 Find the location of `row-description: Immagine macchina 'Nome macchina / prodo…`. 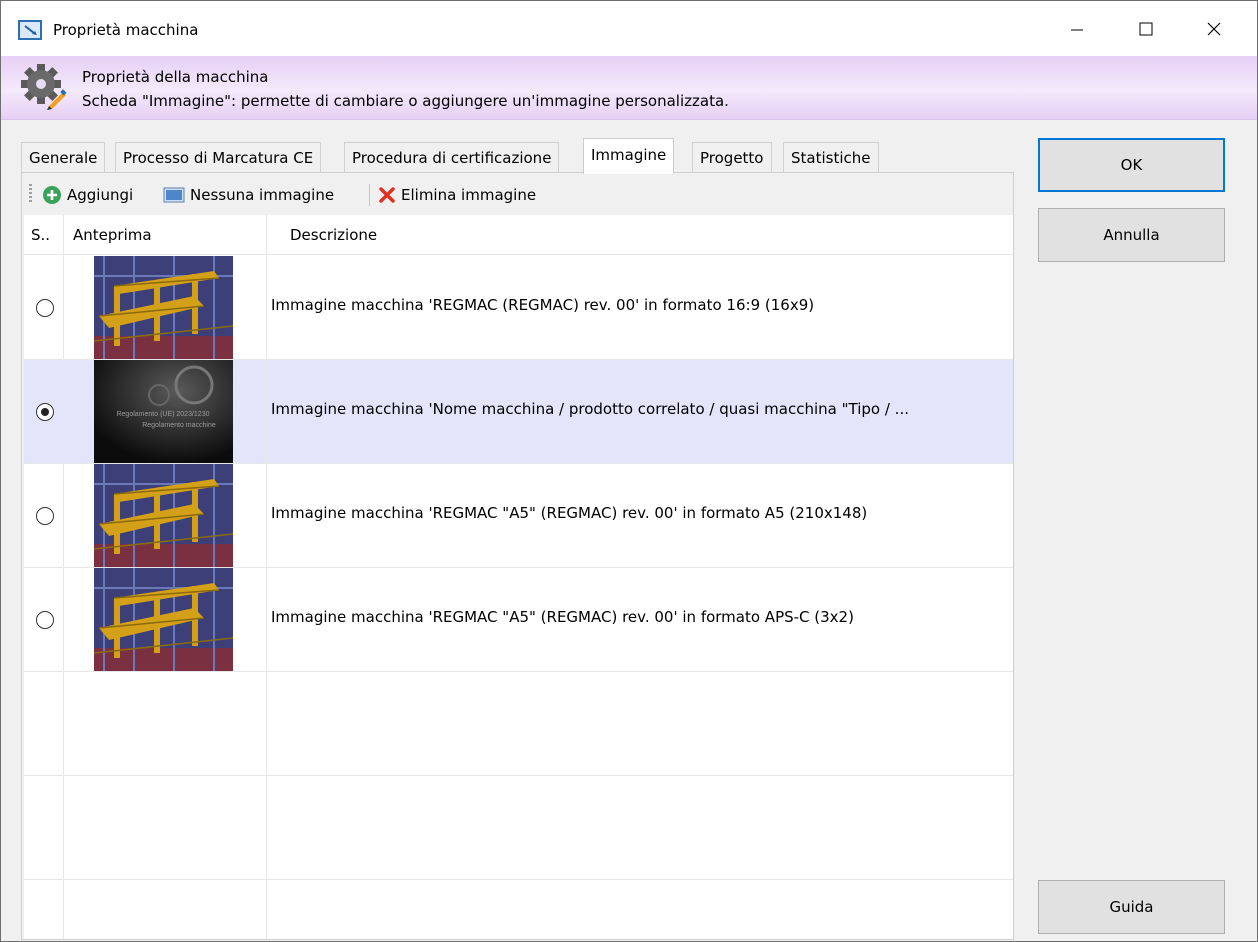

row-description: Immagine macchina 'Nome macchina / prodo… is located at coordinates (590, 409).